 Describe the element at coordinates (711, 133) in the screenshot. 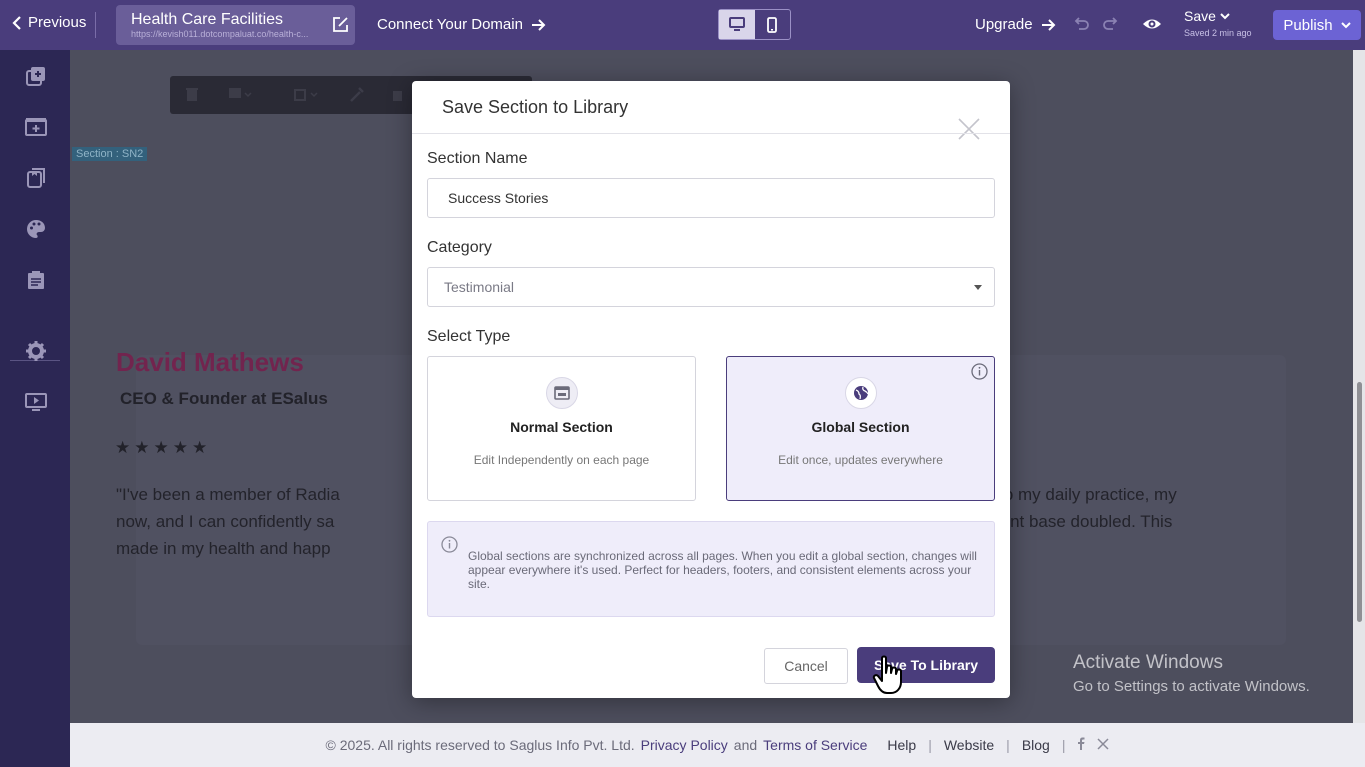

I see `modal-divider` at that location.